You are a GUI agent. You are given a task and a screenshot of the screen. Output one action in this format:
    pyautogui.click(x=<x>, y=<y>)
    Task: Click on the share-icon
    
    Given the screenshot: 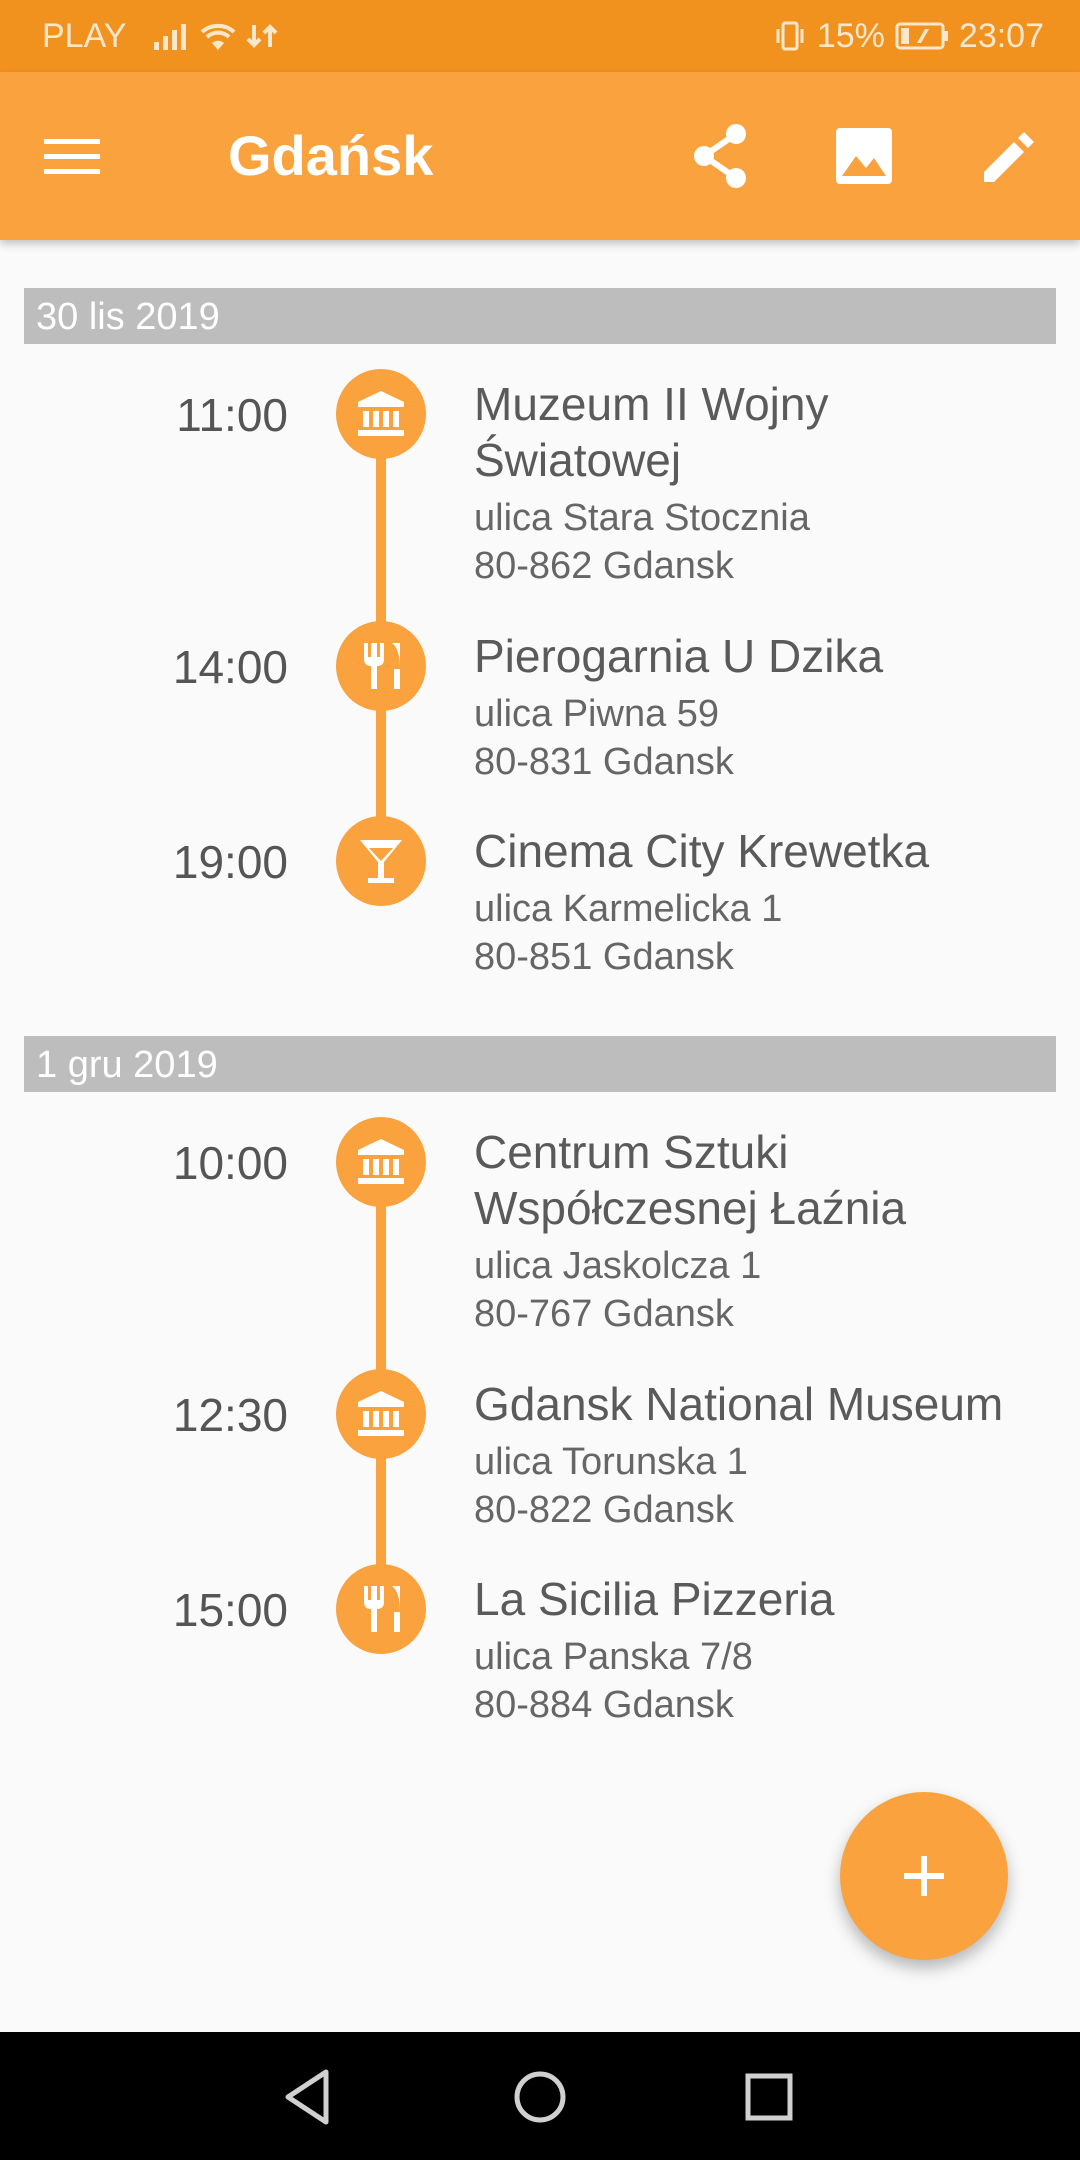 What is the action you would take?
    pyautogui.click(x=720, y=156)
    